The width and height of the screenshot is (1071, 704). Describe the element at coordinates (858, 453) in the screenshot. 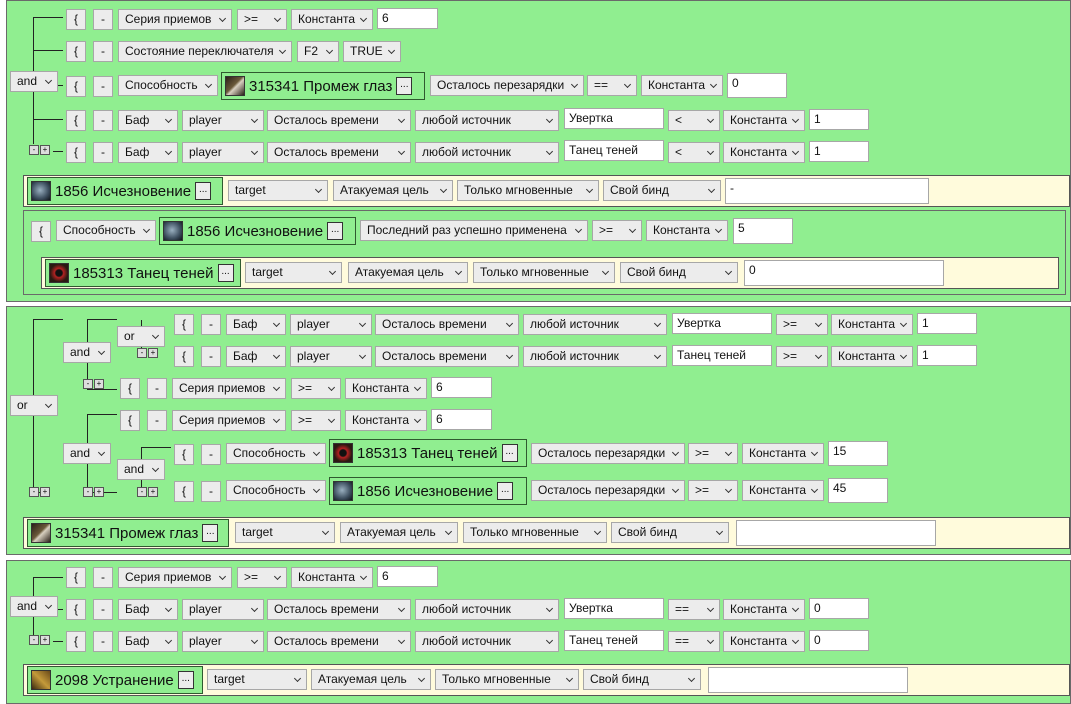

I see `value-input: 15` at that location.